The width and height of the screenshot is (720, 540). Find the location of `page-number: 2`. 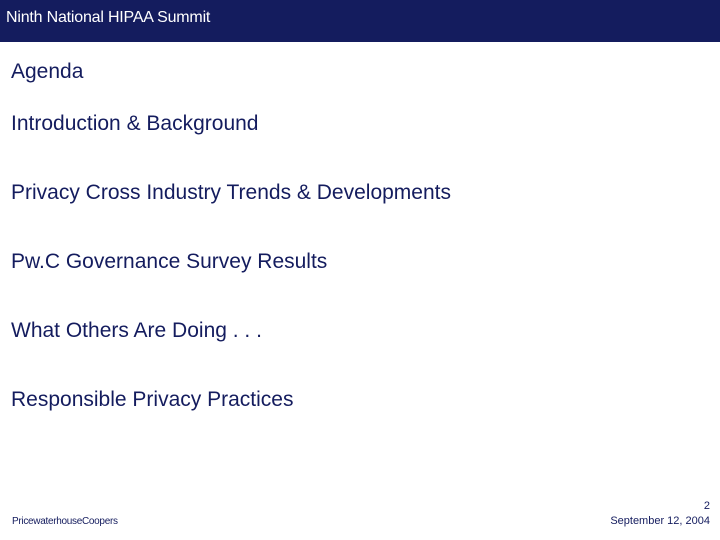

page-number: 2 is located at coordinates (706, 506).